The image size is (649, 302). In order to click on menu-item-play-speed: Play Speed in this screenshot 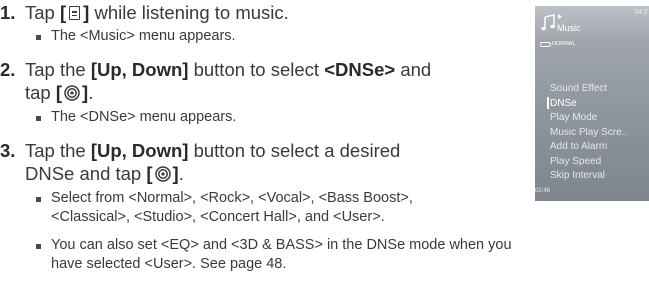, I will do `click(588, 162)`.